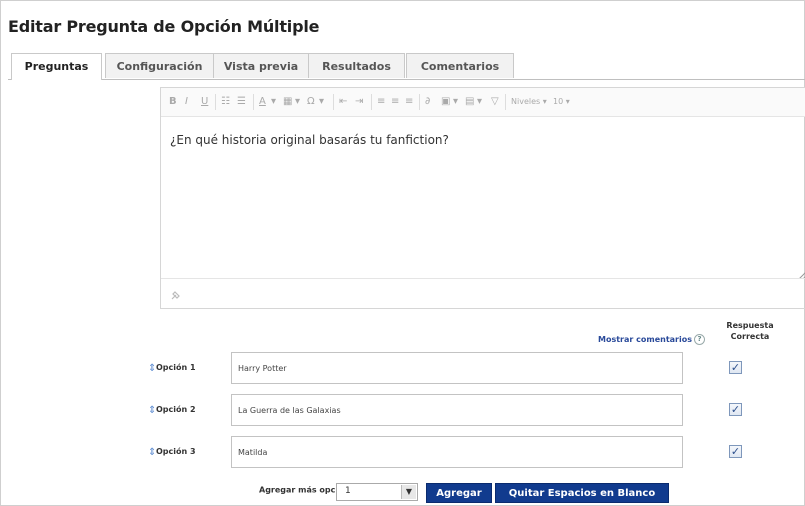 The width and height of the screenshot is (805, 506). Describe the element at coordinates (582, 493) in the screenshot. I see `remove-blank-button: Quitar Espacios en Blanco` at that location.